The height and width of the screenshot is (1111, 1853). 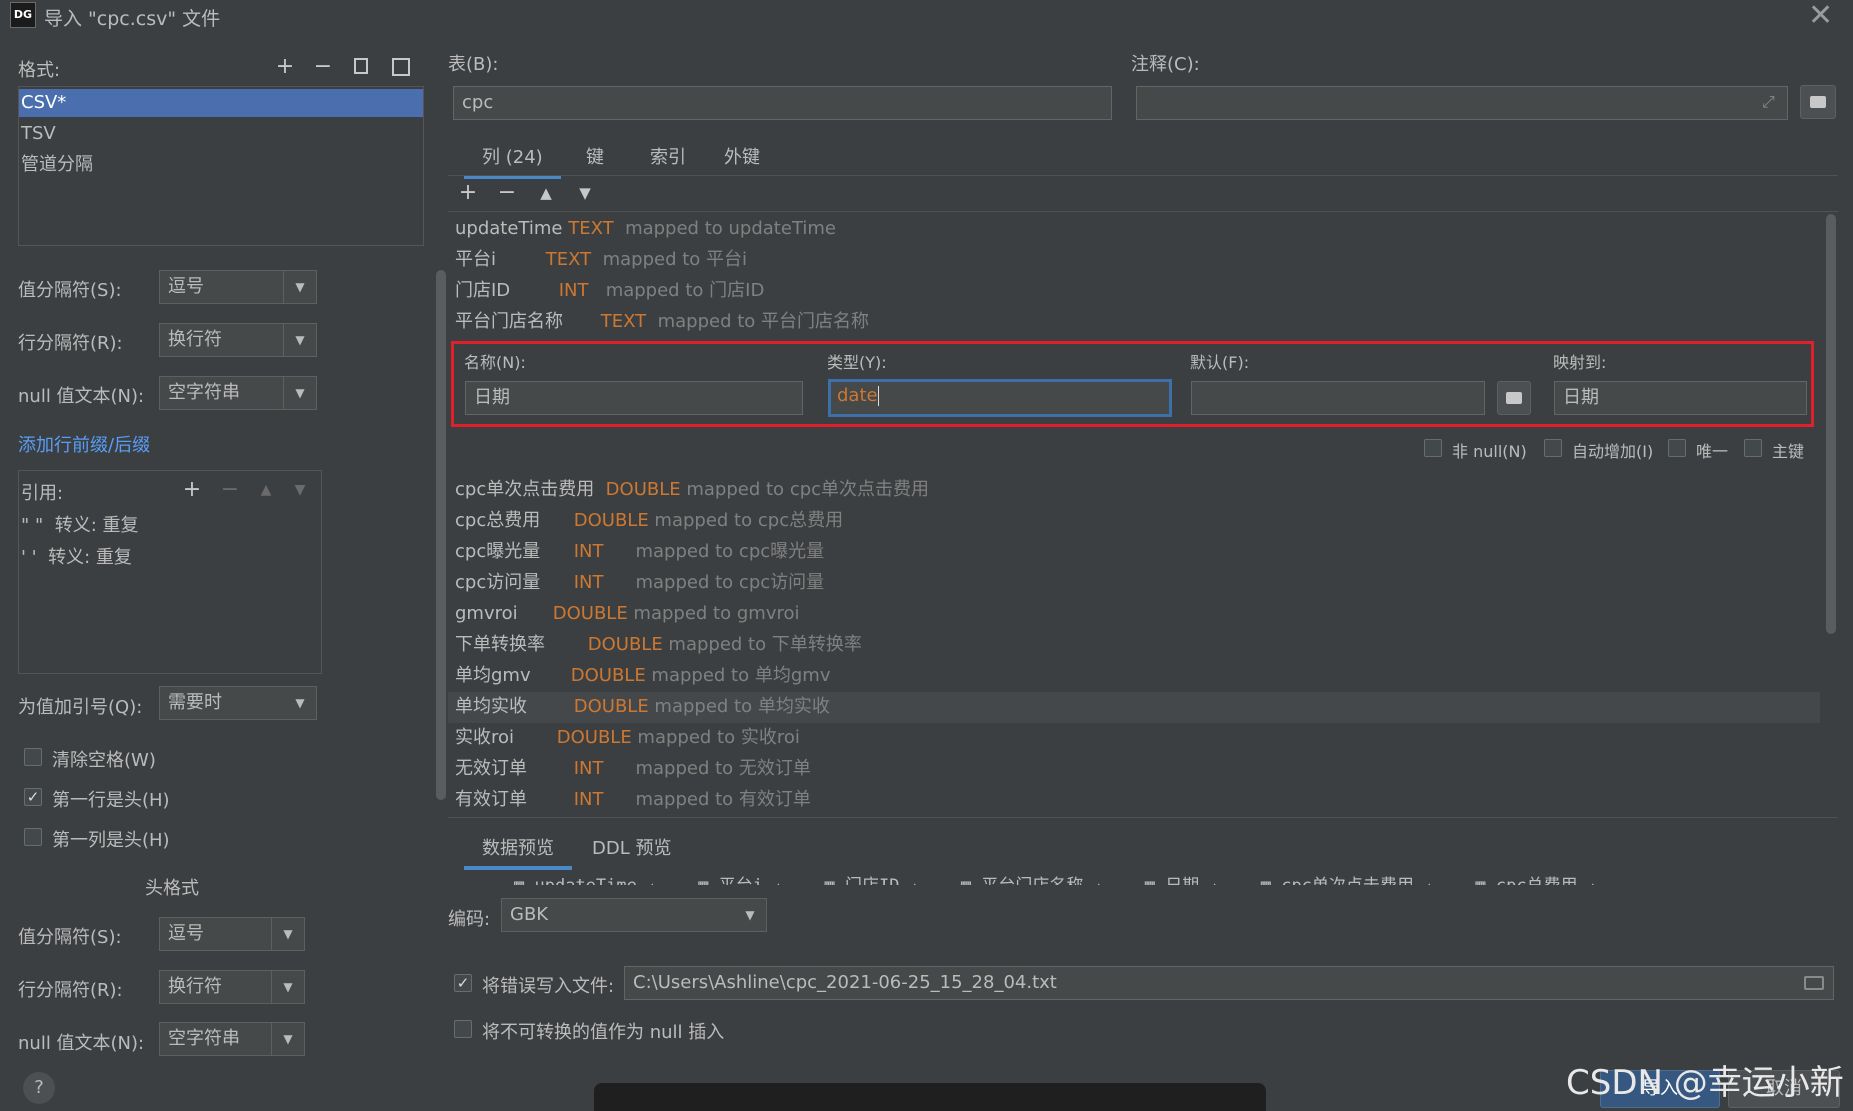 I want to click on column-row: gmvroi DOUBLE mapped to gmvroi, so click(x=627, y=614).